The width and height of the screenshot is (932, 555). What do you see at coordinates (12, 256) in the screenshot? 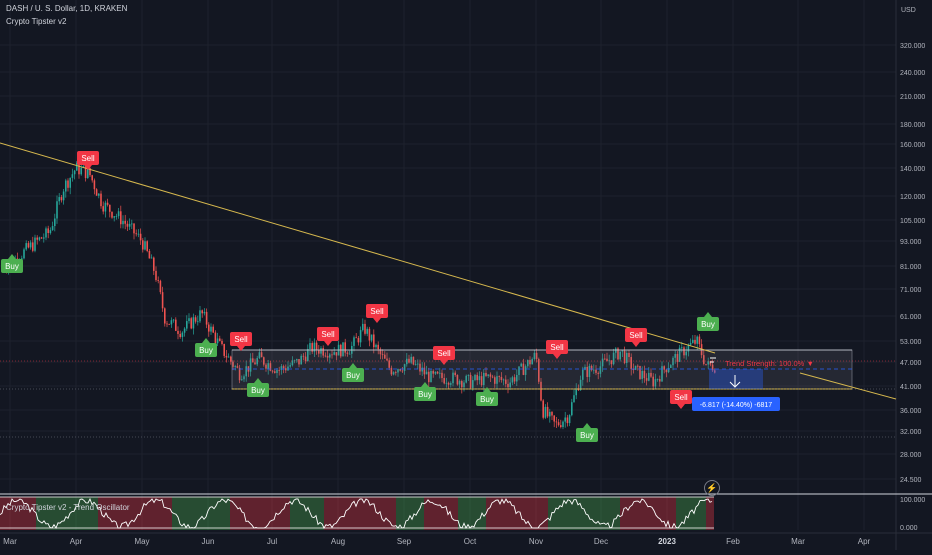
I see `signal-arrow-up` at bounding box center [12, 256].